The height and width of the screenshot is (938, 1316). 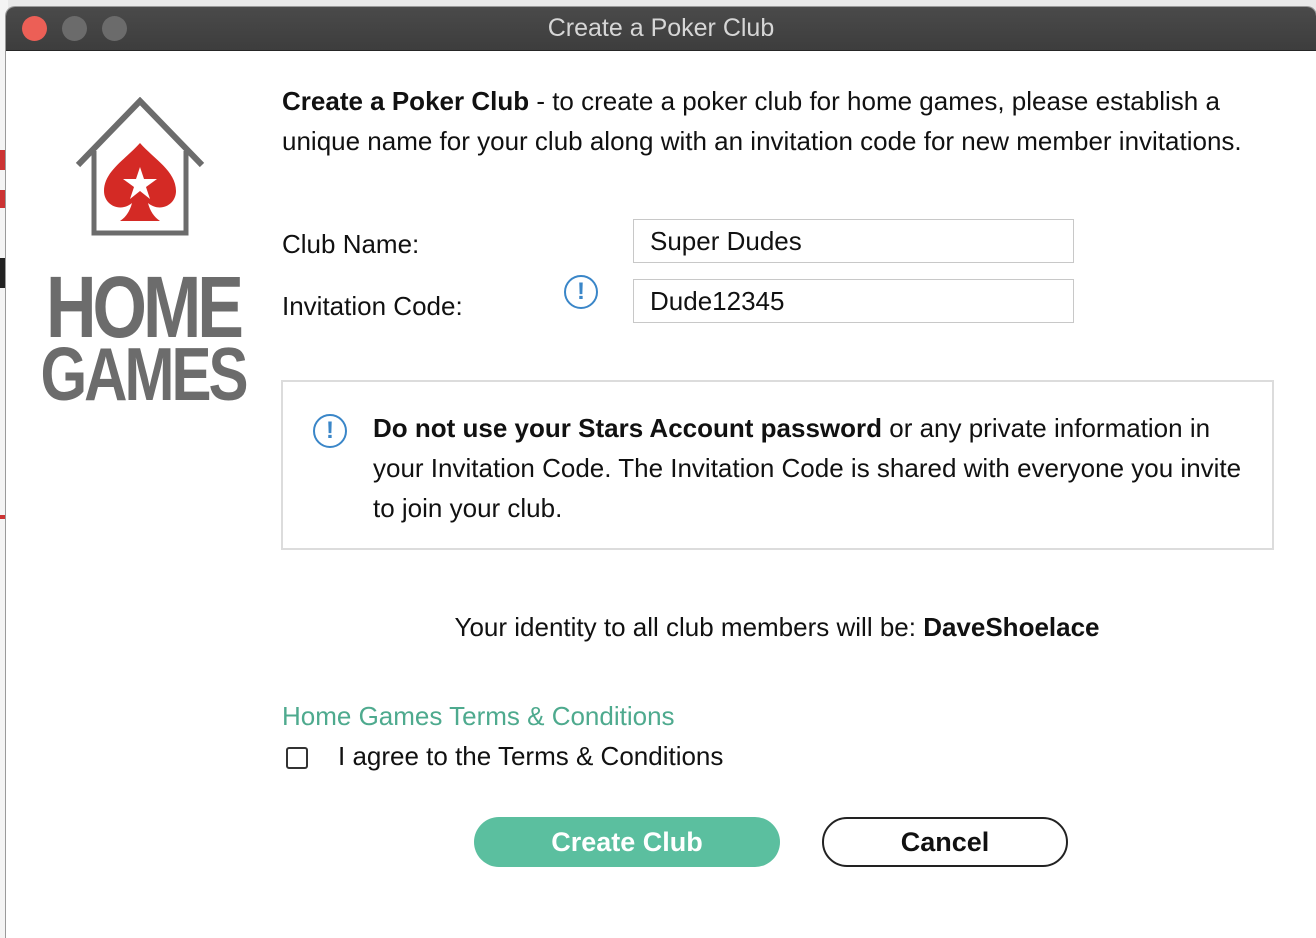 I want to click on club-name-label: Club Name:, so click(x=351, y=244).